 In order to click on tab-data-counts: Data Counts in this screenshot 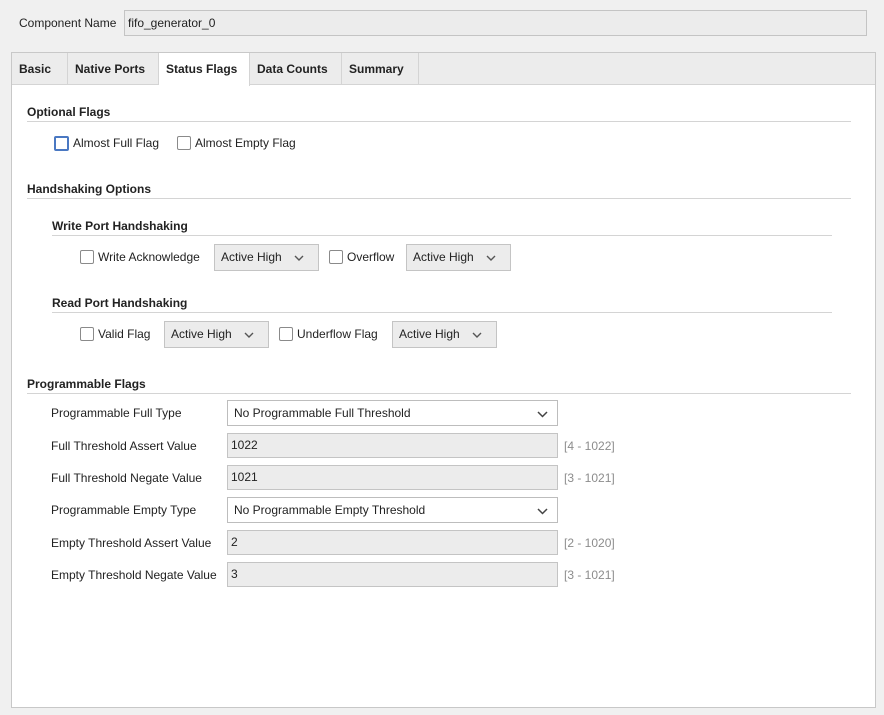, I will do `click(296, 69)`.